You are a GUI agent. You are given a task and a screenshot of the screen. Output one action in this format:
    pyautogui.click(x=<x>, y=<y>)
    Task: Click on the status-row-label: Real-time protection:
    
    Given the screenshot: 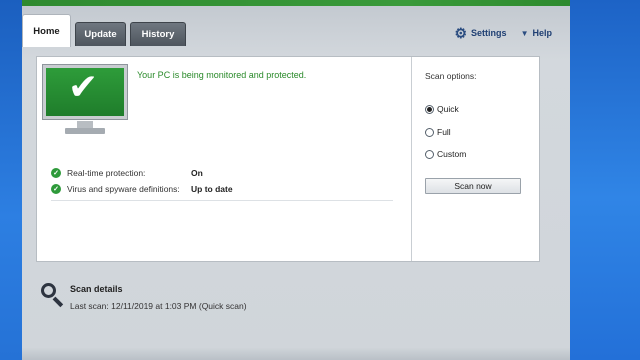 What is the action you would take?
    pyautogui.click(x=106, y=173)
    